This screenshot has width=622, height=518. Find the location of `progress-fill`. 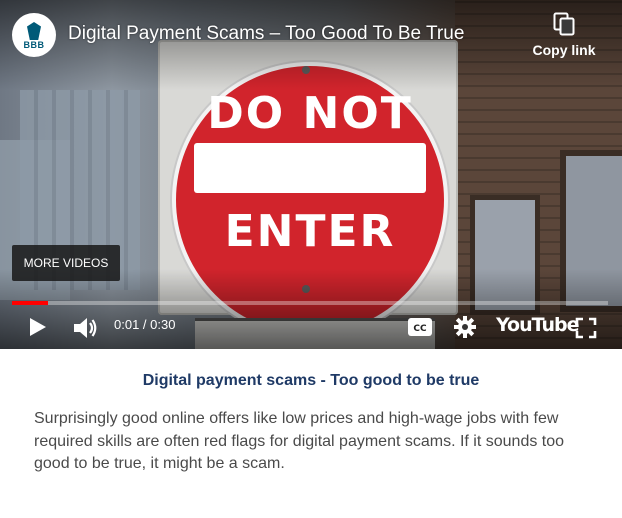

progress-fill is located at coordinates (30, 303).